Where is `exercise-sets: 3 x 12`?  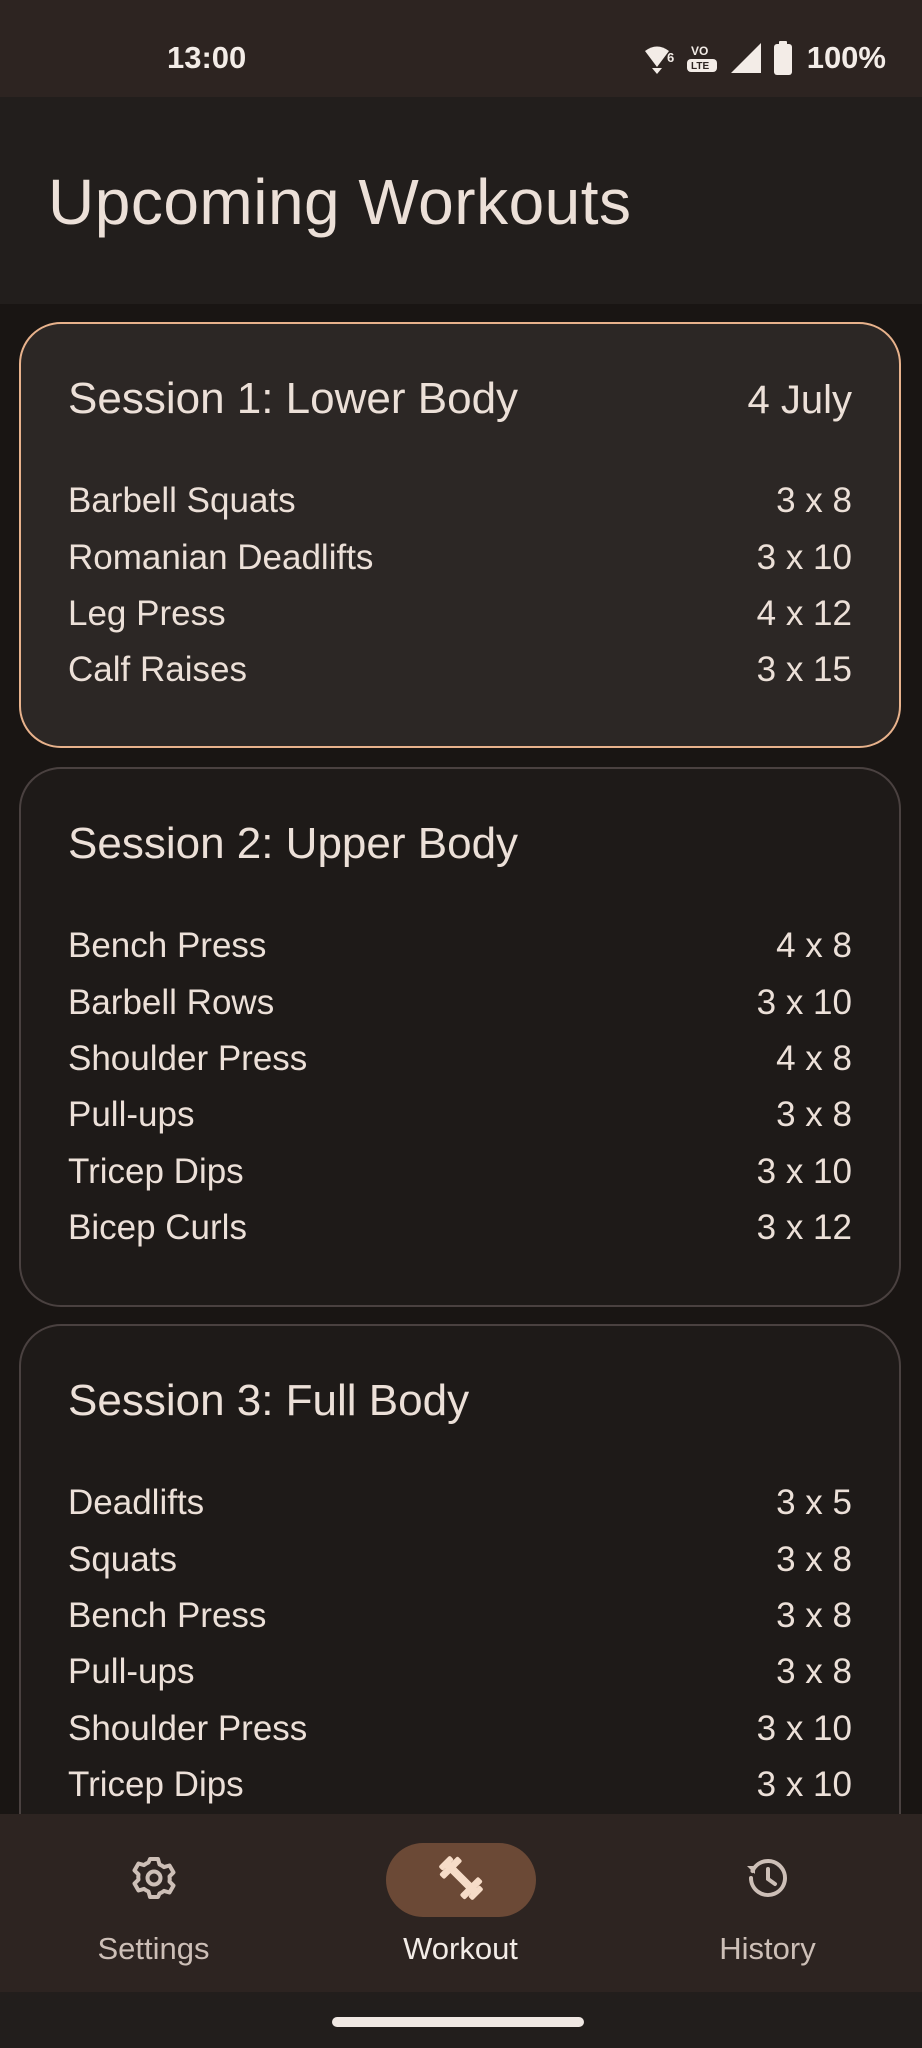 exercise-sets: 3 x 12 is located at coordinates (804, 1228).